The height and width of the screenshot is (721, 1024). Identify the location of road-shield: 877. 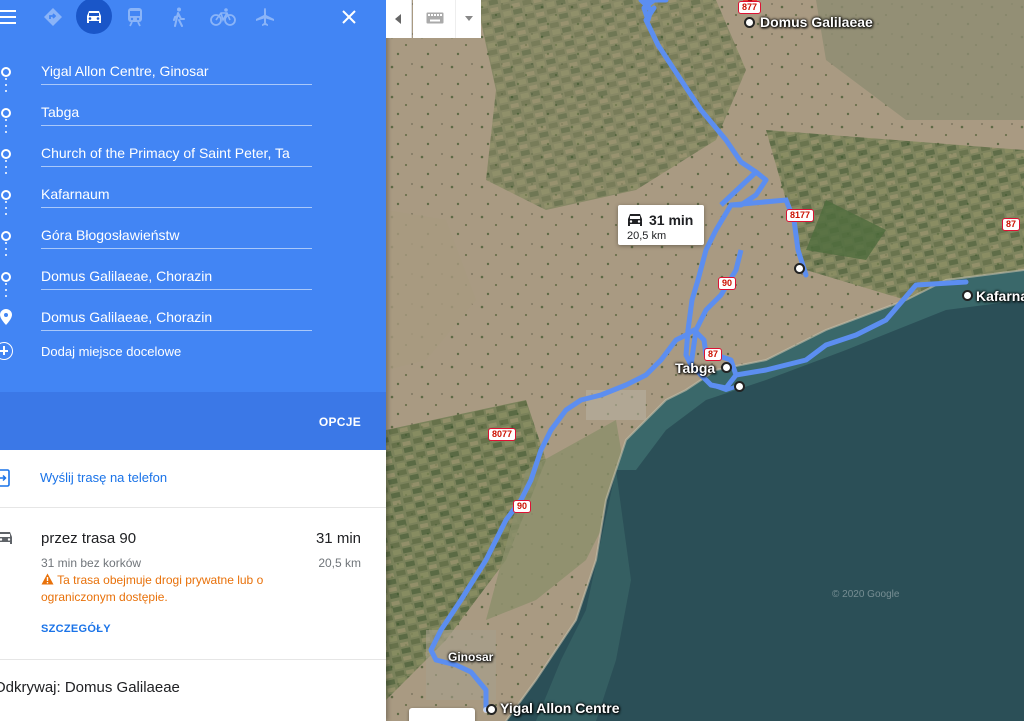
(750, 7).